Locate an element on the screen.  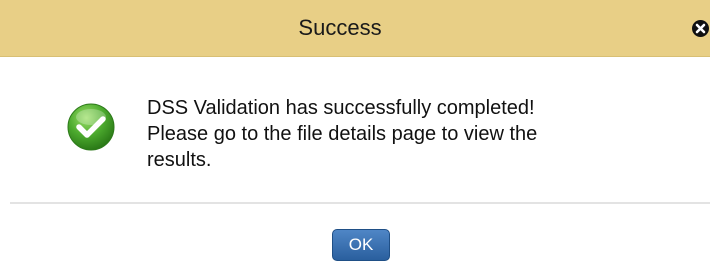
close-icon is located at coordinates (700, 28).